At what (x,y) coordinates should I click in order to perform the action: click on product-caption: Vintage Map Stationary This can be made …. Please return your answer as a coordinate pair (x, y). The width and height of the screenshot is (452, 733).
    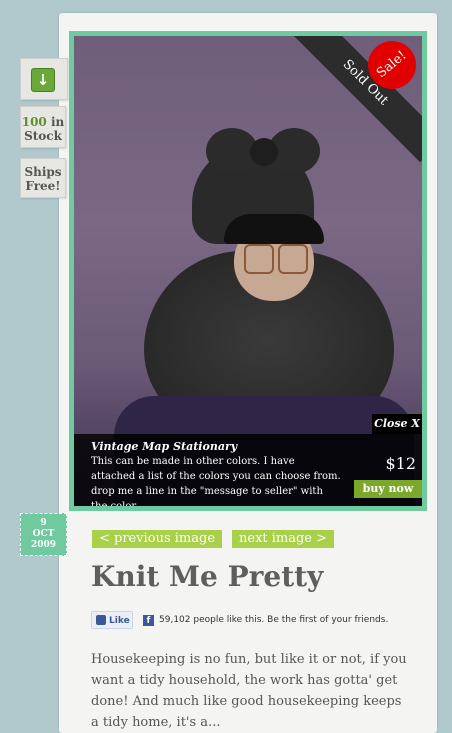
    Looking at the image, I should click on (248, 470).